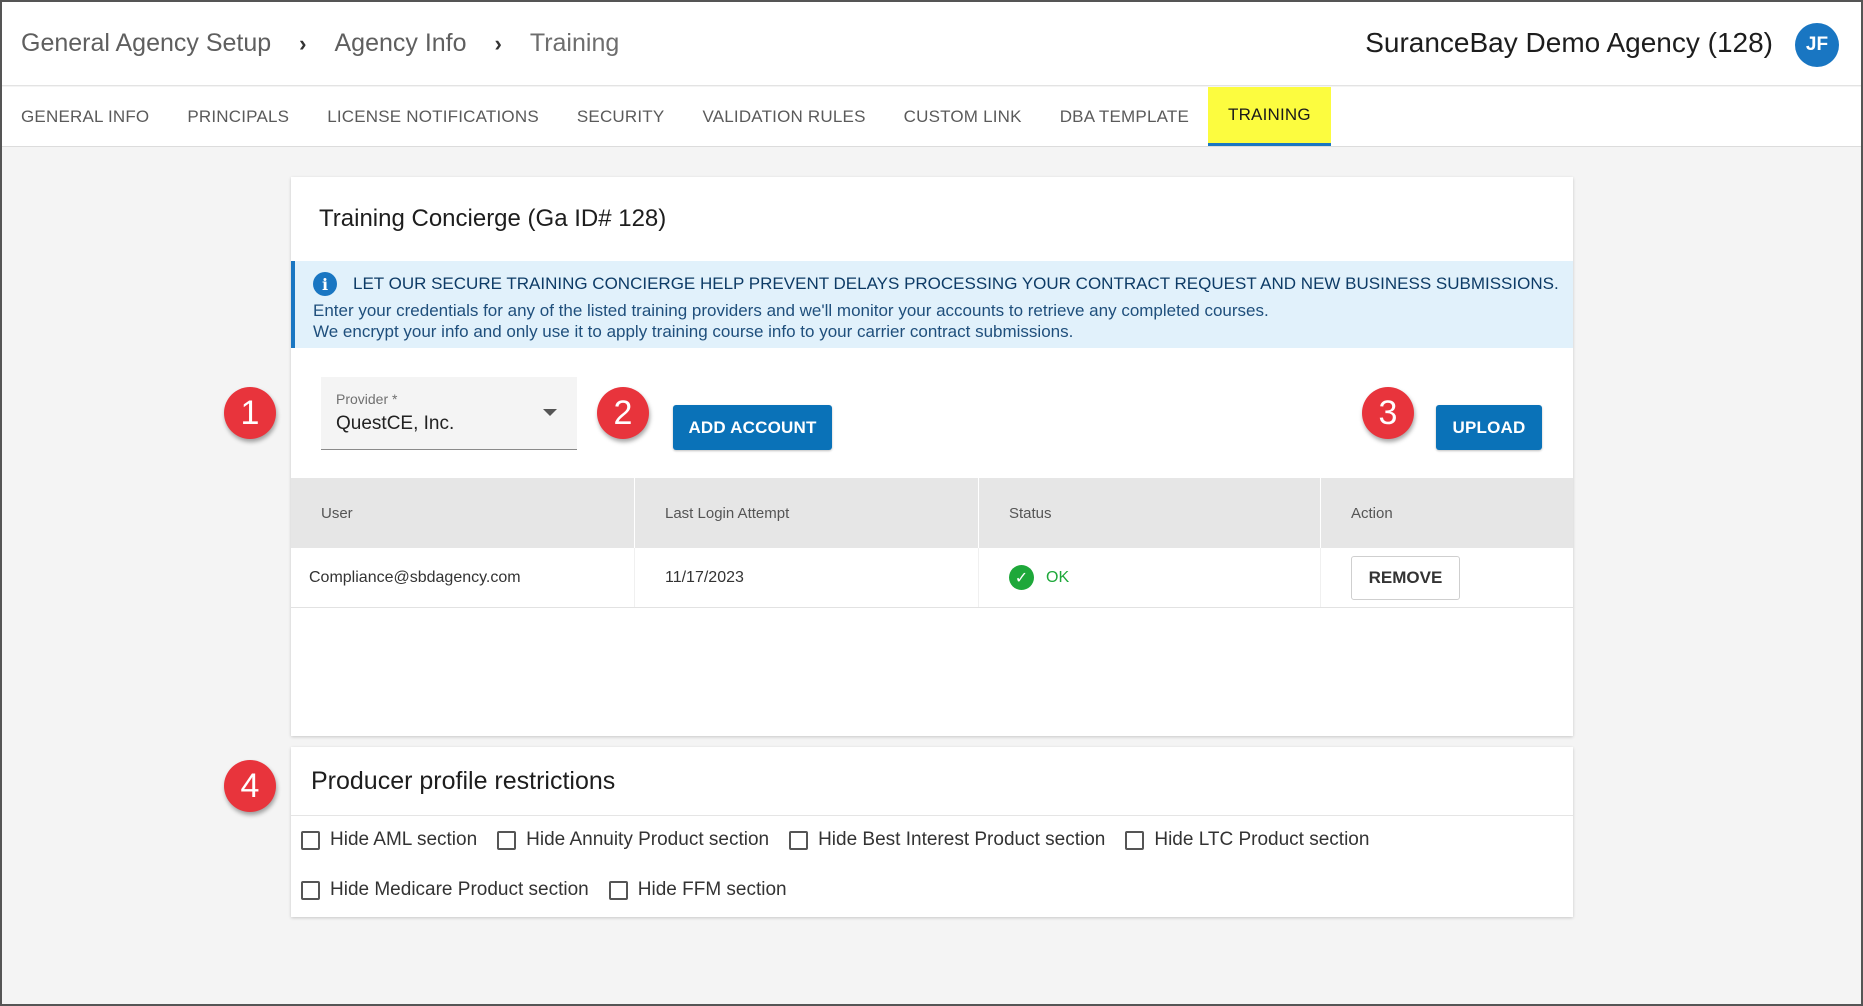 The image size is (1863, 1006). I want to click on checkbox-hide-ltc: Hide LTC Product section, so click(1247, 840).